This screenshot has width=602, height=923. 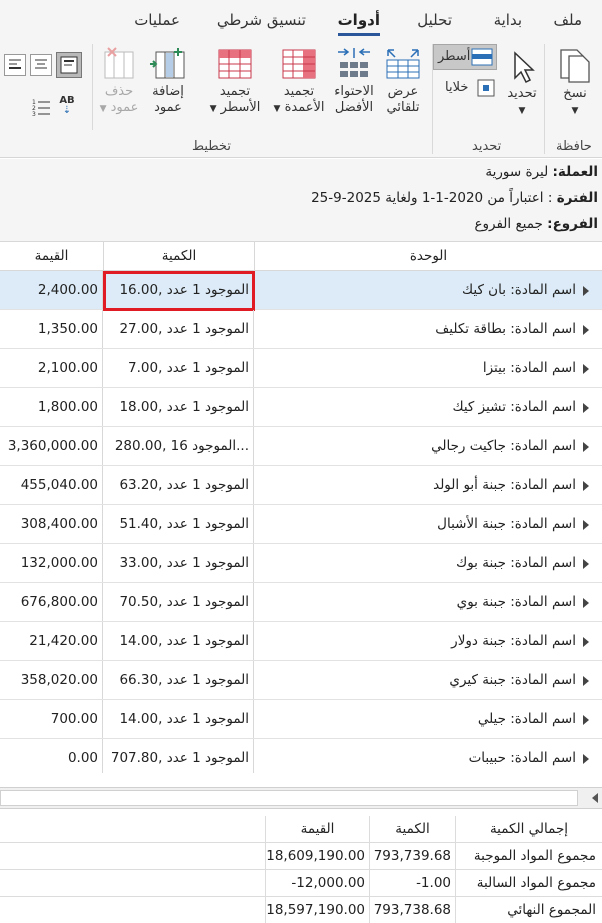 I want to click on copy-icon, so click(x=575, y=66).